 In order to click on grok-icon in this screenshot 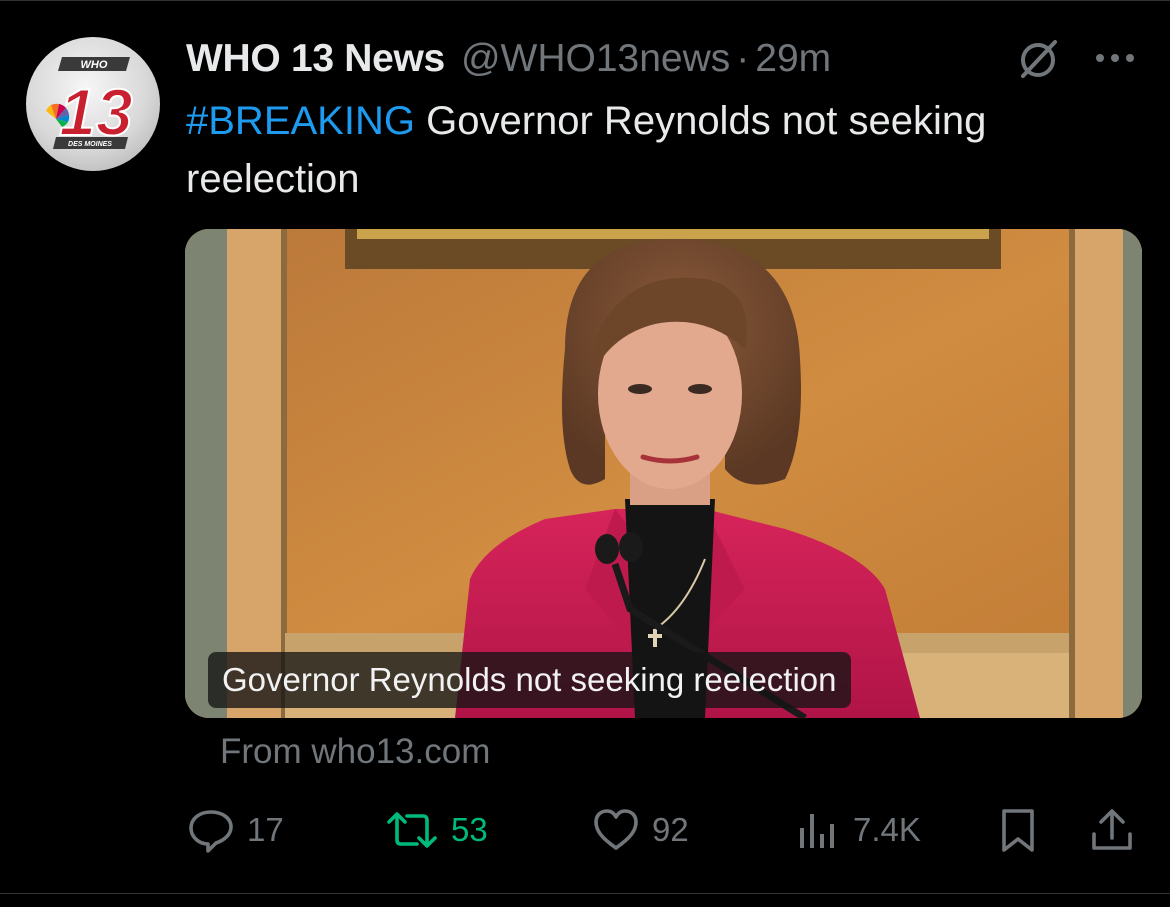, I will do `click(1038, 59)`.